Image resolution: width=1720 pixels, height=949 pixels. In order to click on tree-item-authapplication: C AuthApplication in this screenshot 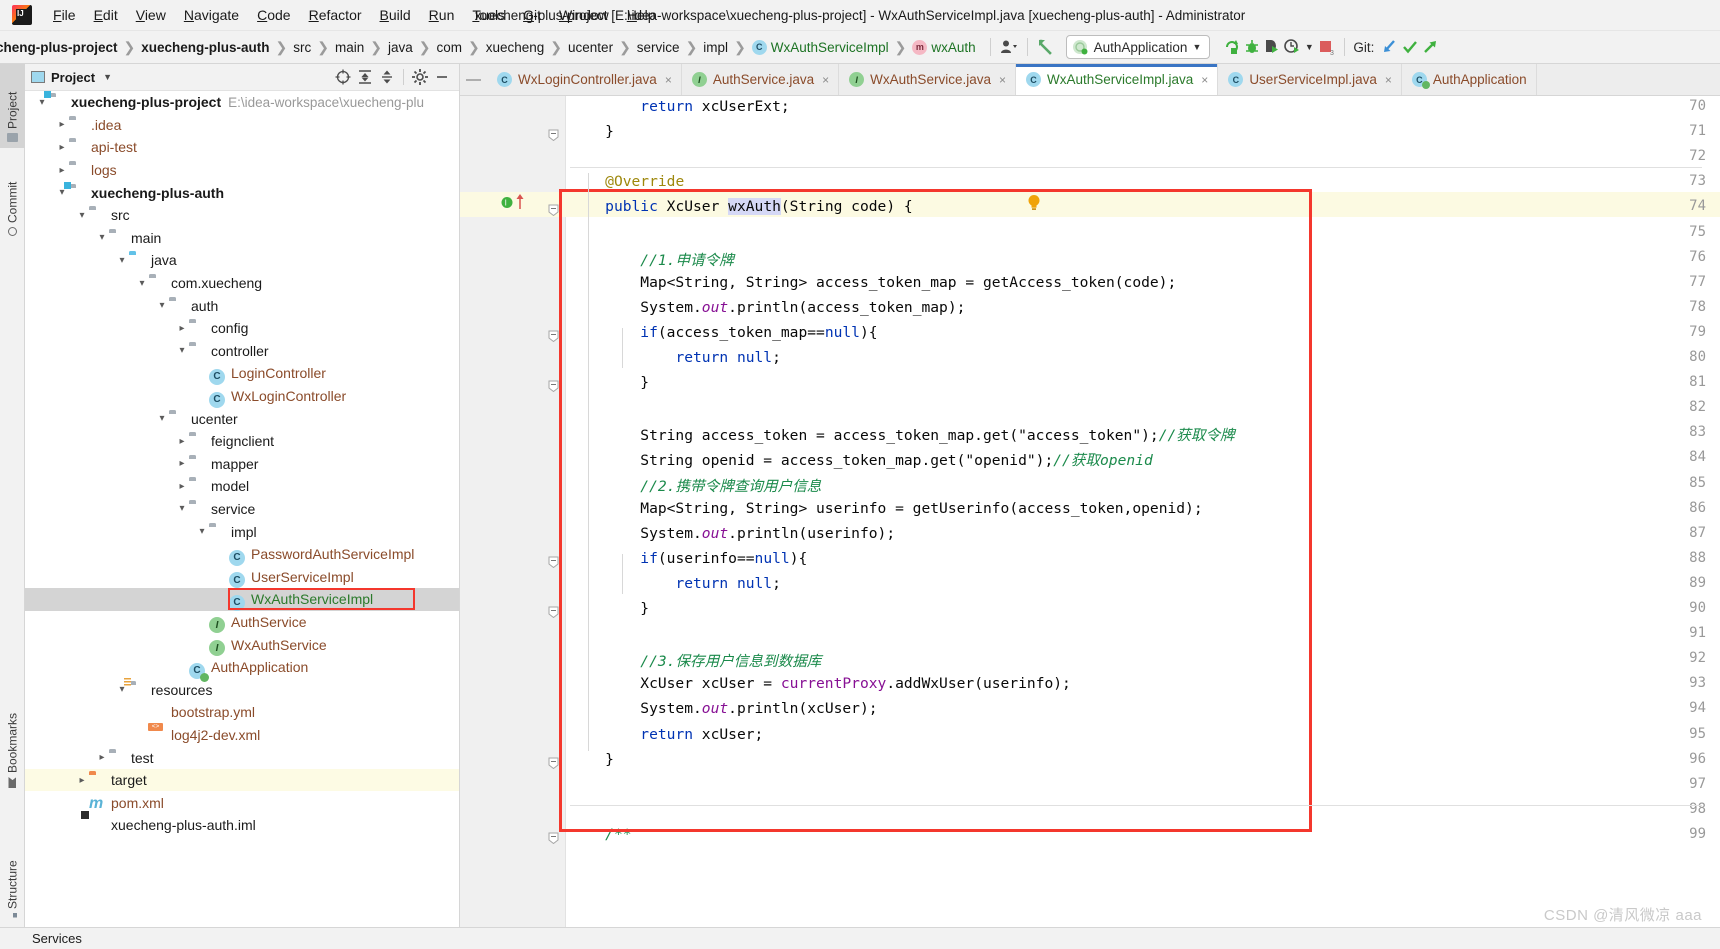, I will do `click(242, 669)`.